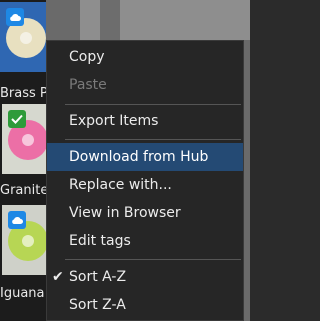 The height and width of the screenshot is (321, 320). Describe the element at coordinates (145, 277) in the screenshot. I see `menu-item-sort-az: ✔ Sort A-Z` at that location.